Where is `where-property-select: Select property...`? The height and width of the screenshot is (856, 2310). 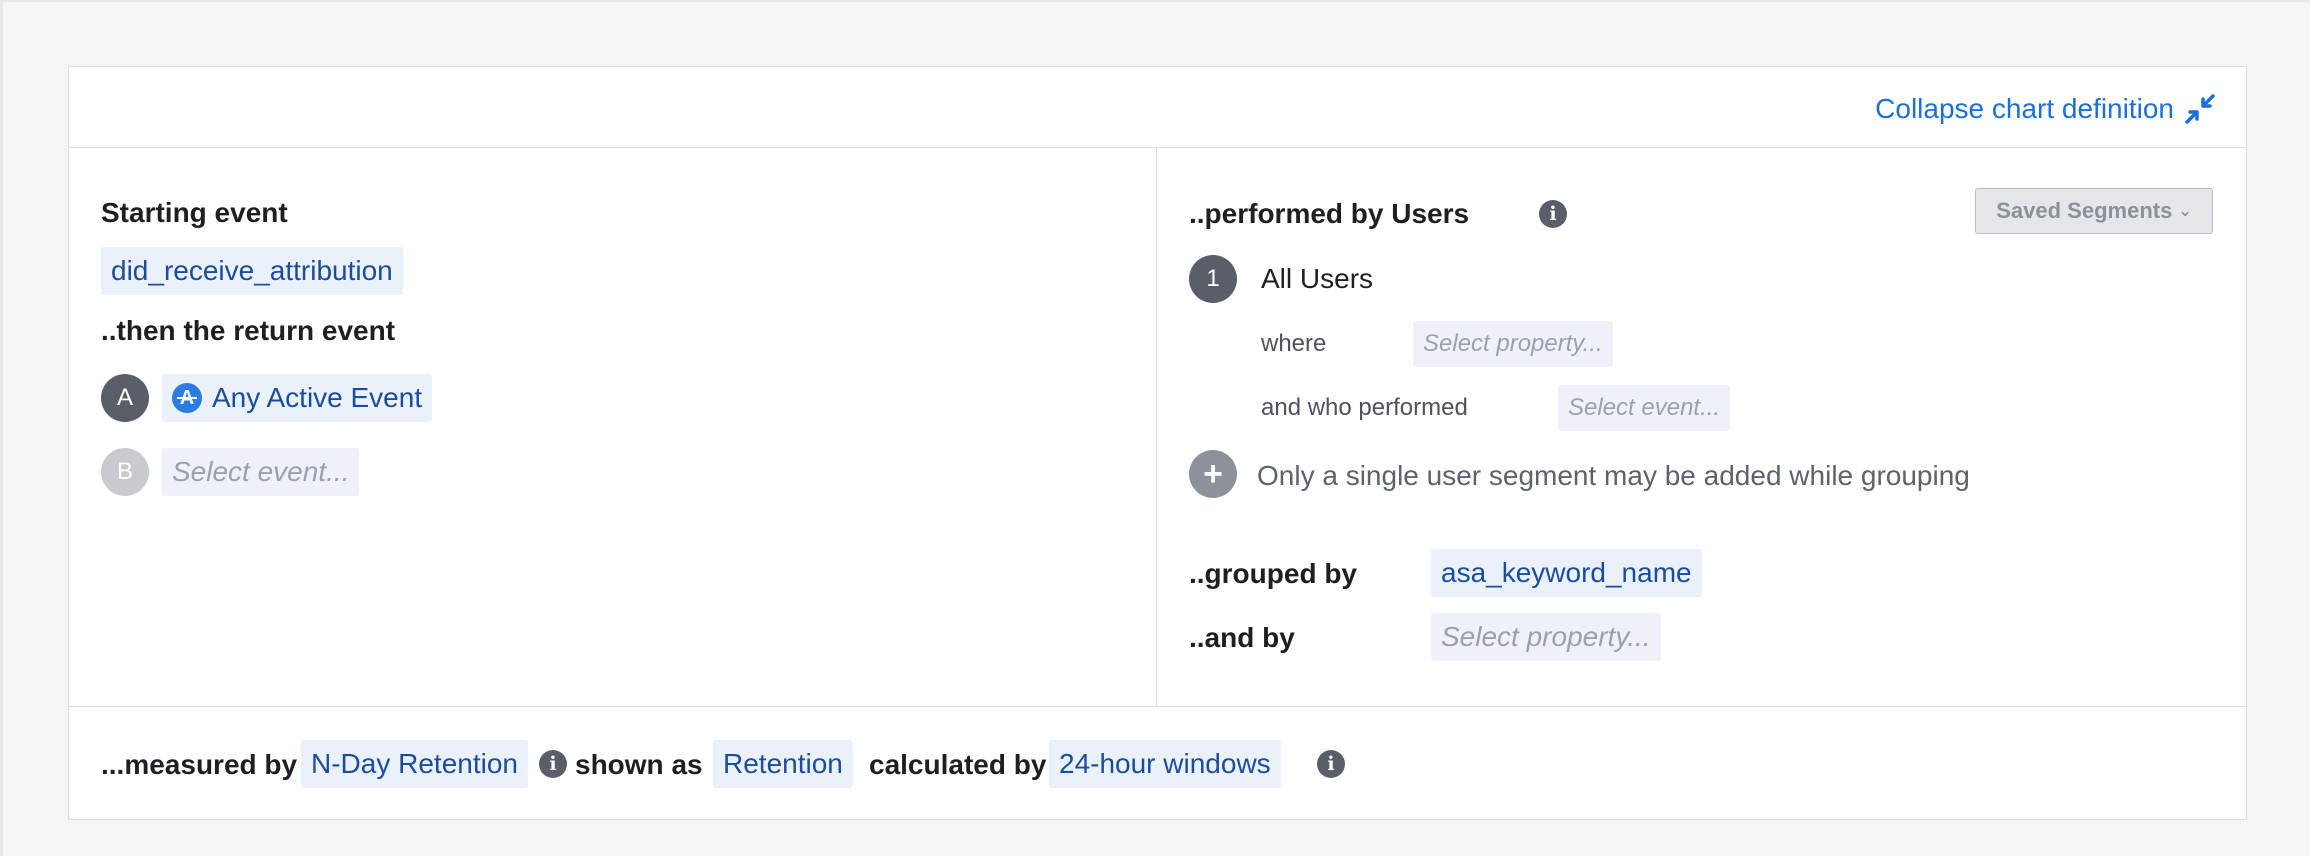 where-property-select: Select property... is located at coordinates (1513, 344).